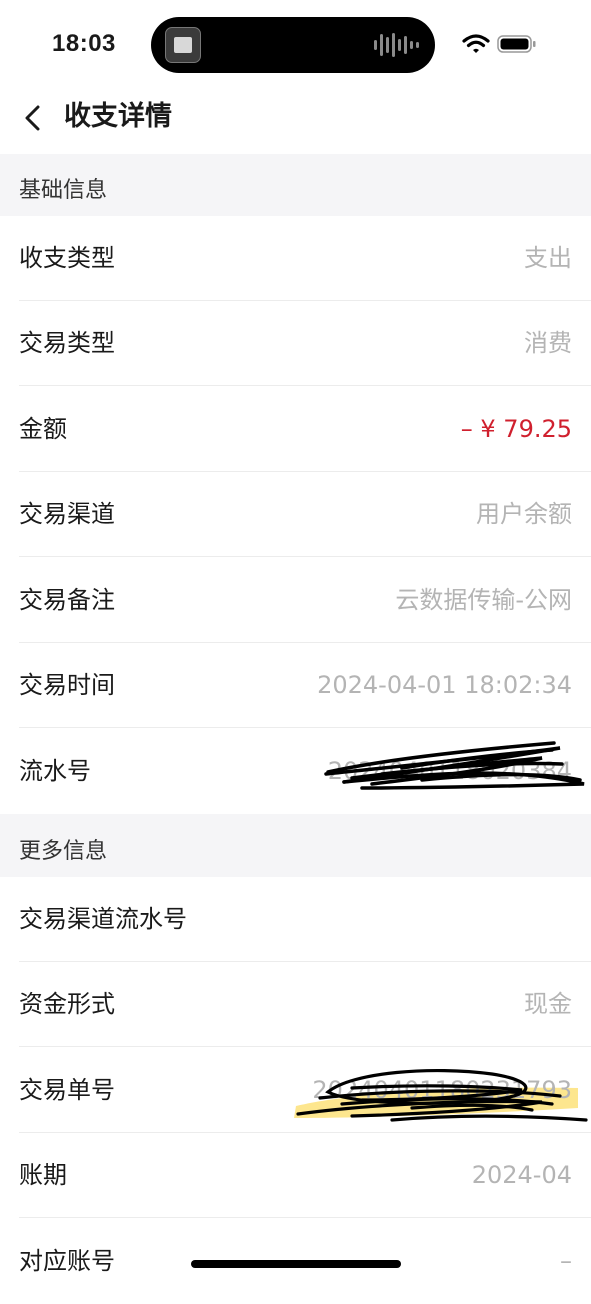  I want to click on row-value: 现金, so click(548, 1004).